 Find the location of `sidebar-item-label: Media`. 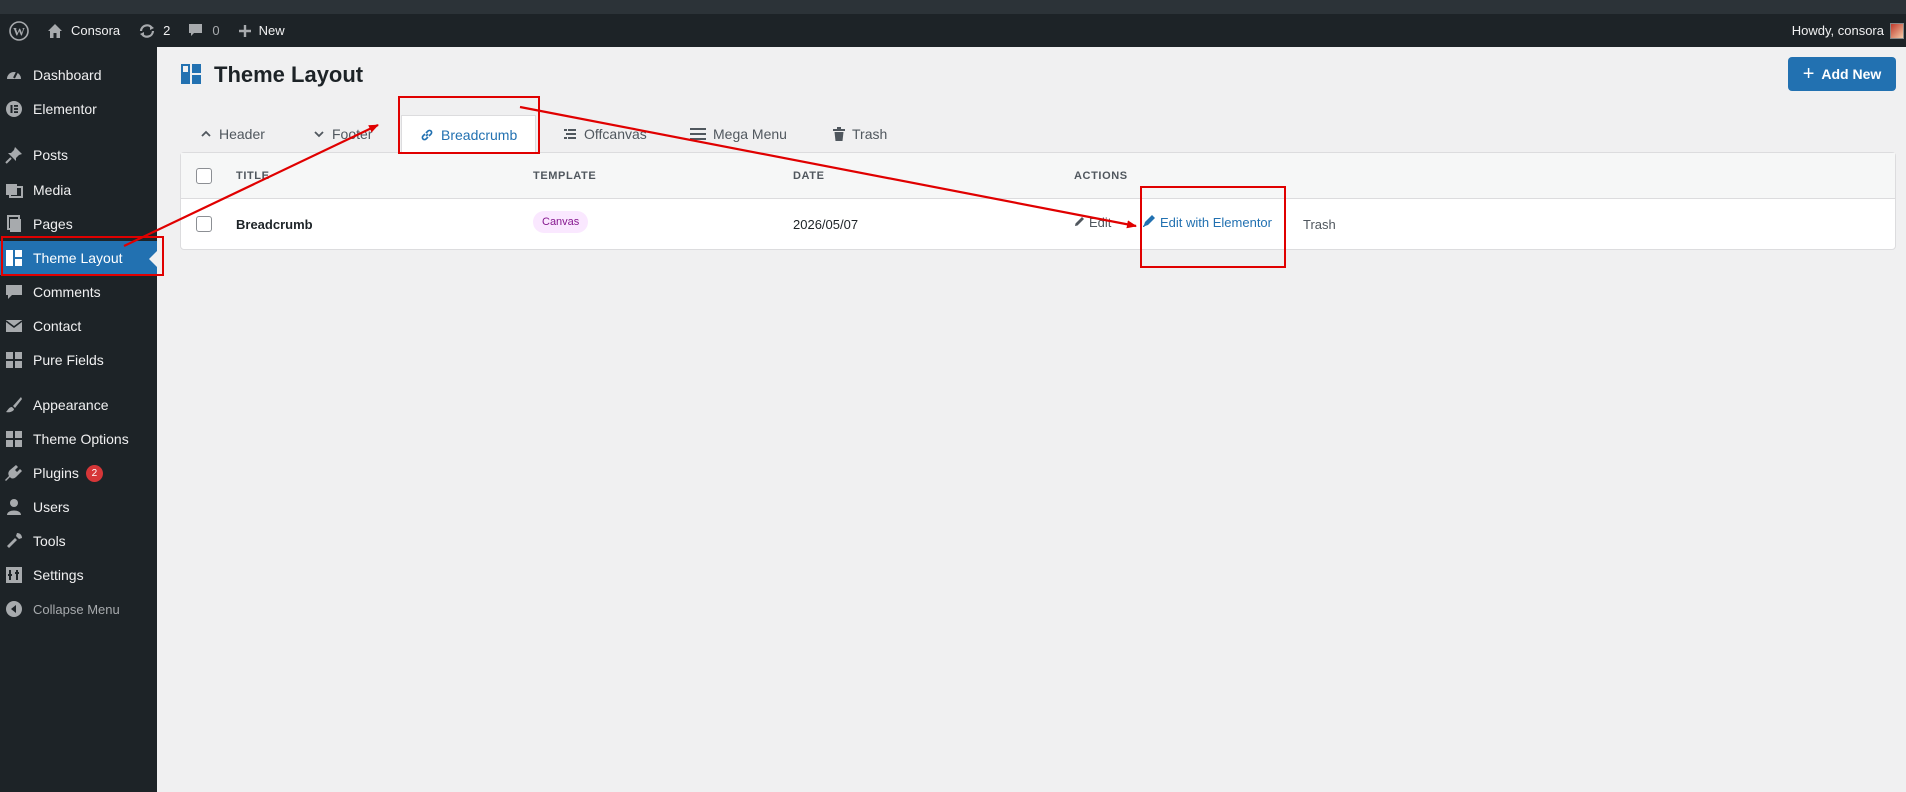

sidebar-item-label: Media is located at coordinates (52, 190).